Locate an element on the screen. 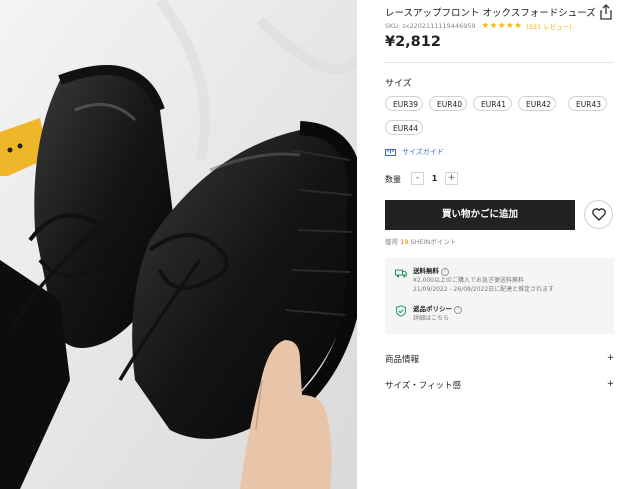 The height and width of the screenshot is (489, 640). product-title: レースアップフロント オックスフォードシューズ is located at coordinates (490, 13).